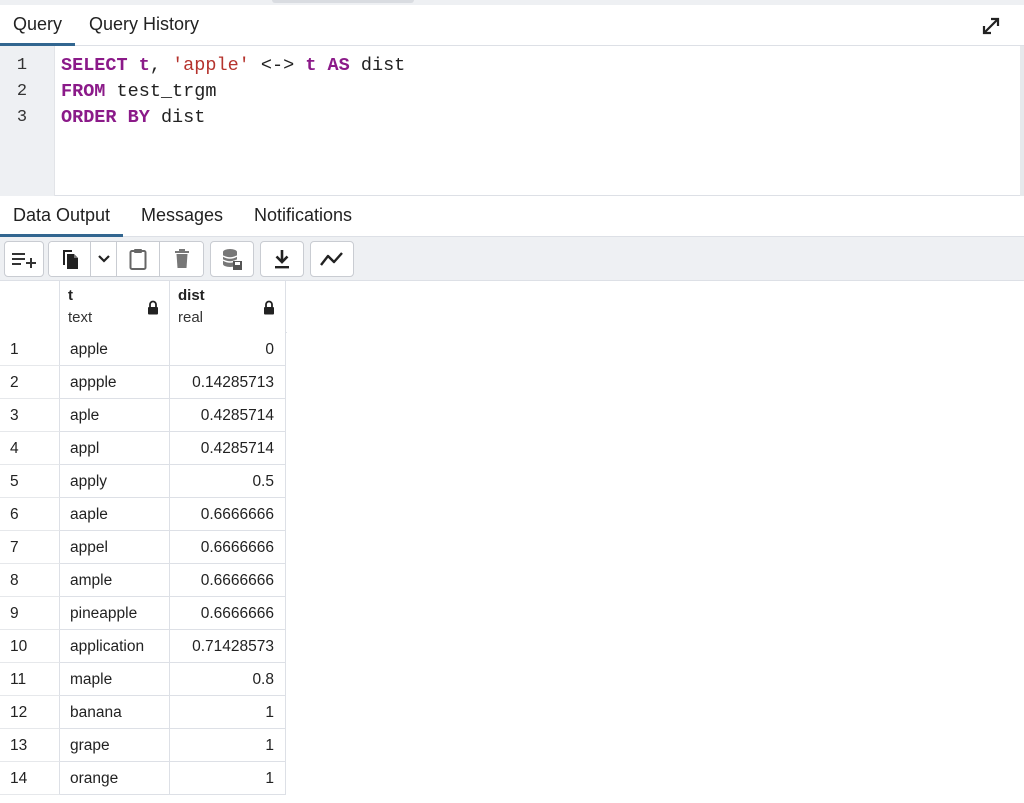 Image resolution: width=1024 pixels, height=803 pixels. I want to click on paste-icon, so click(138, 259).